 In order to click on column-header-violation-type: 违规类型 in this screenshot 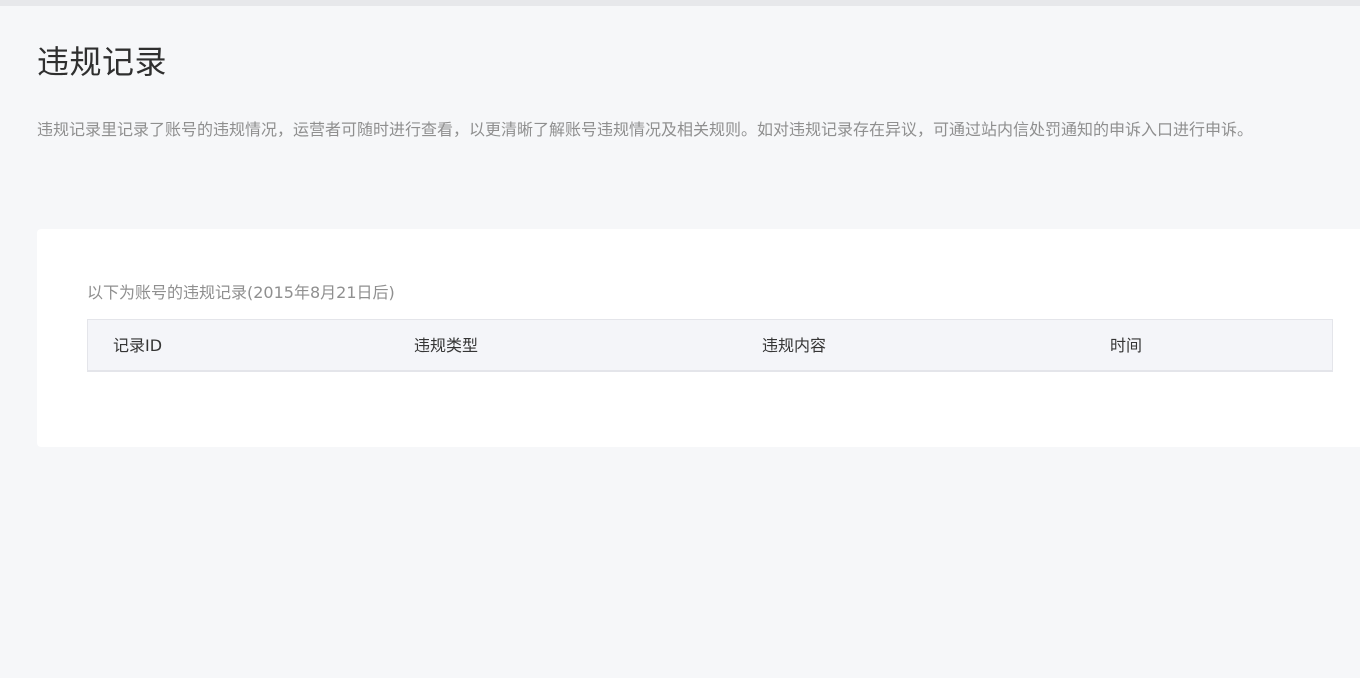, I will do `click(446, 345)`.